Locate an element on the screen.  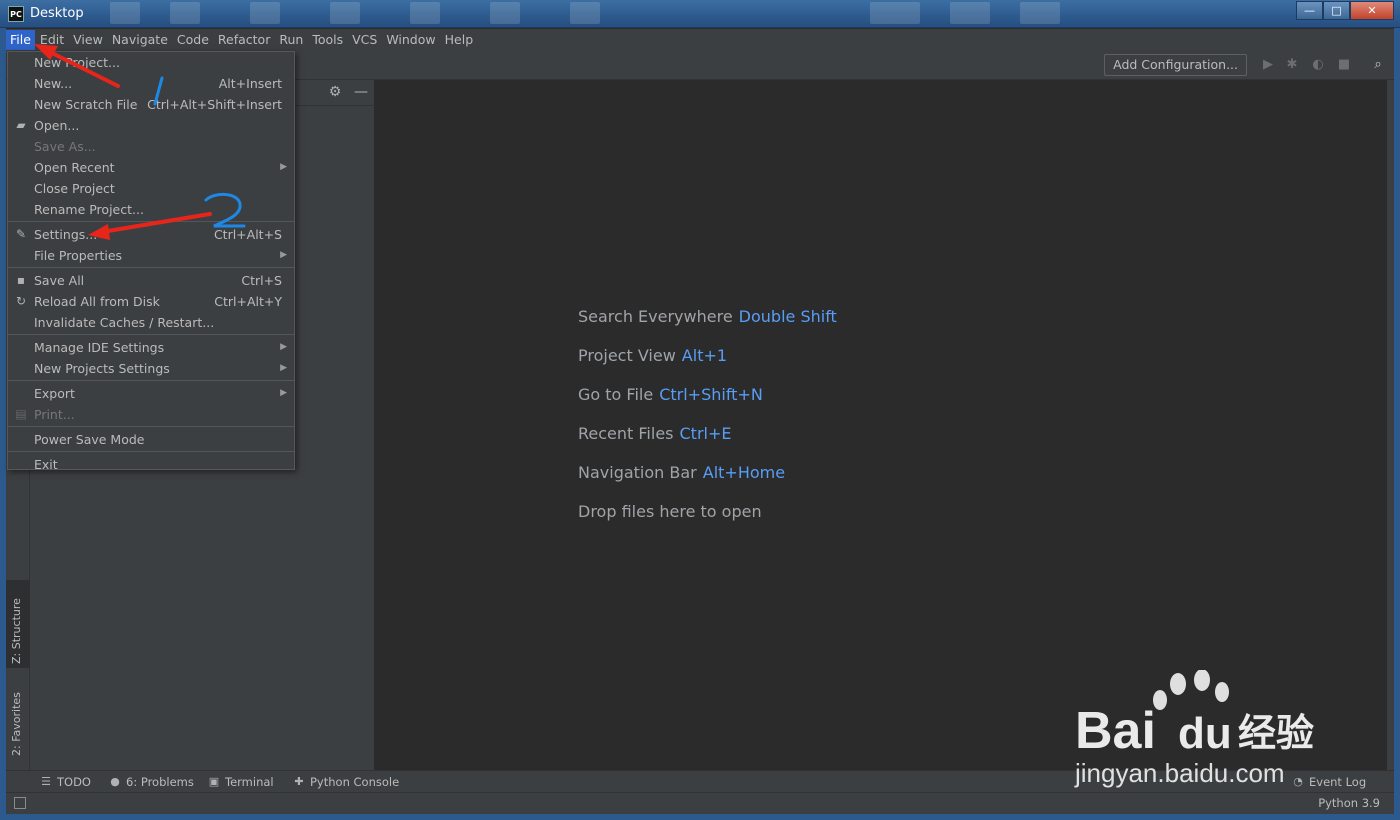
menu-save-all: ▪ Save All Ctrl+S is located at coordinates (151, 280).